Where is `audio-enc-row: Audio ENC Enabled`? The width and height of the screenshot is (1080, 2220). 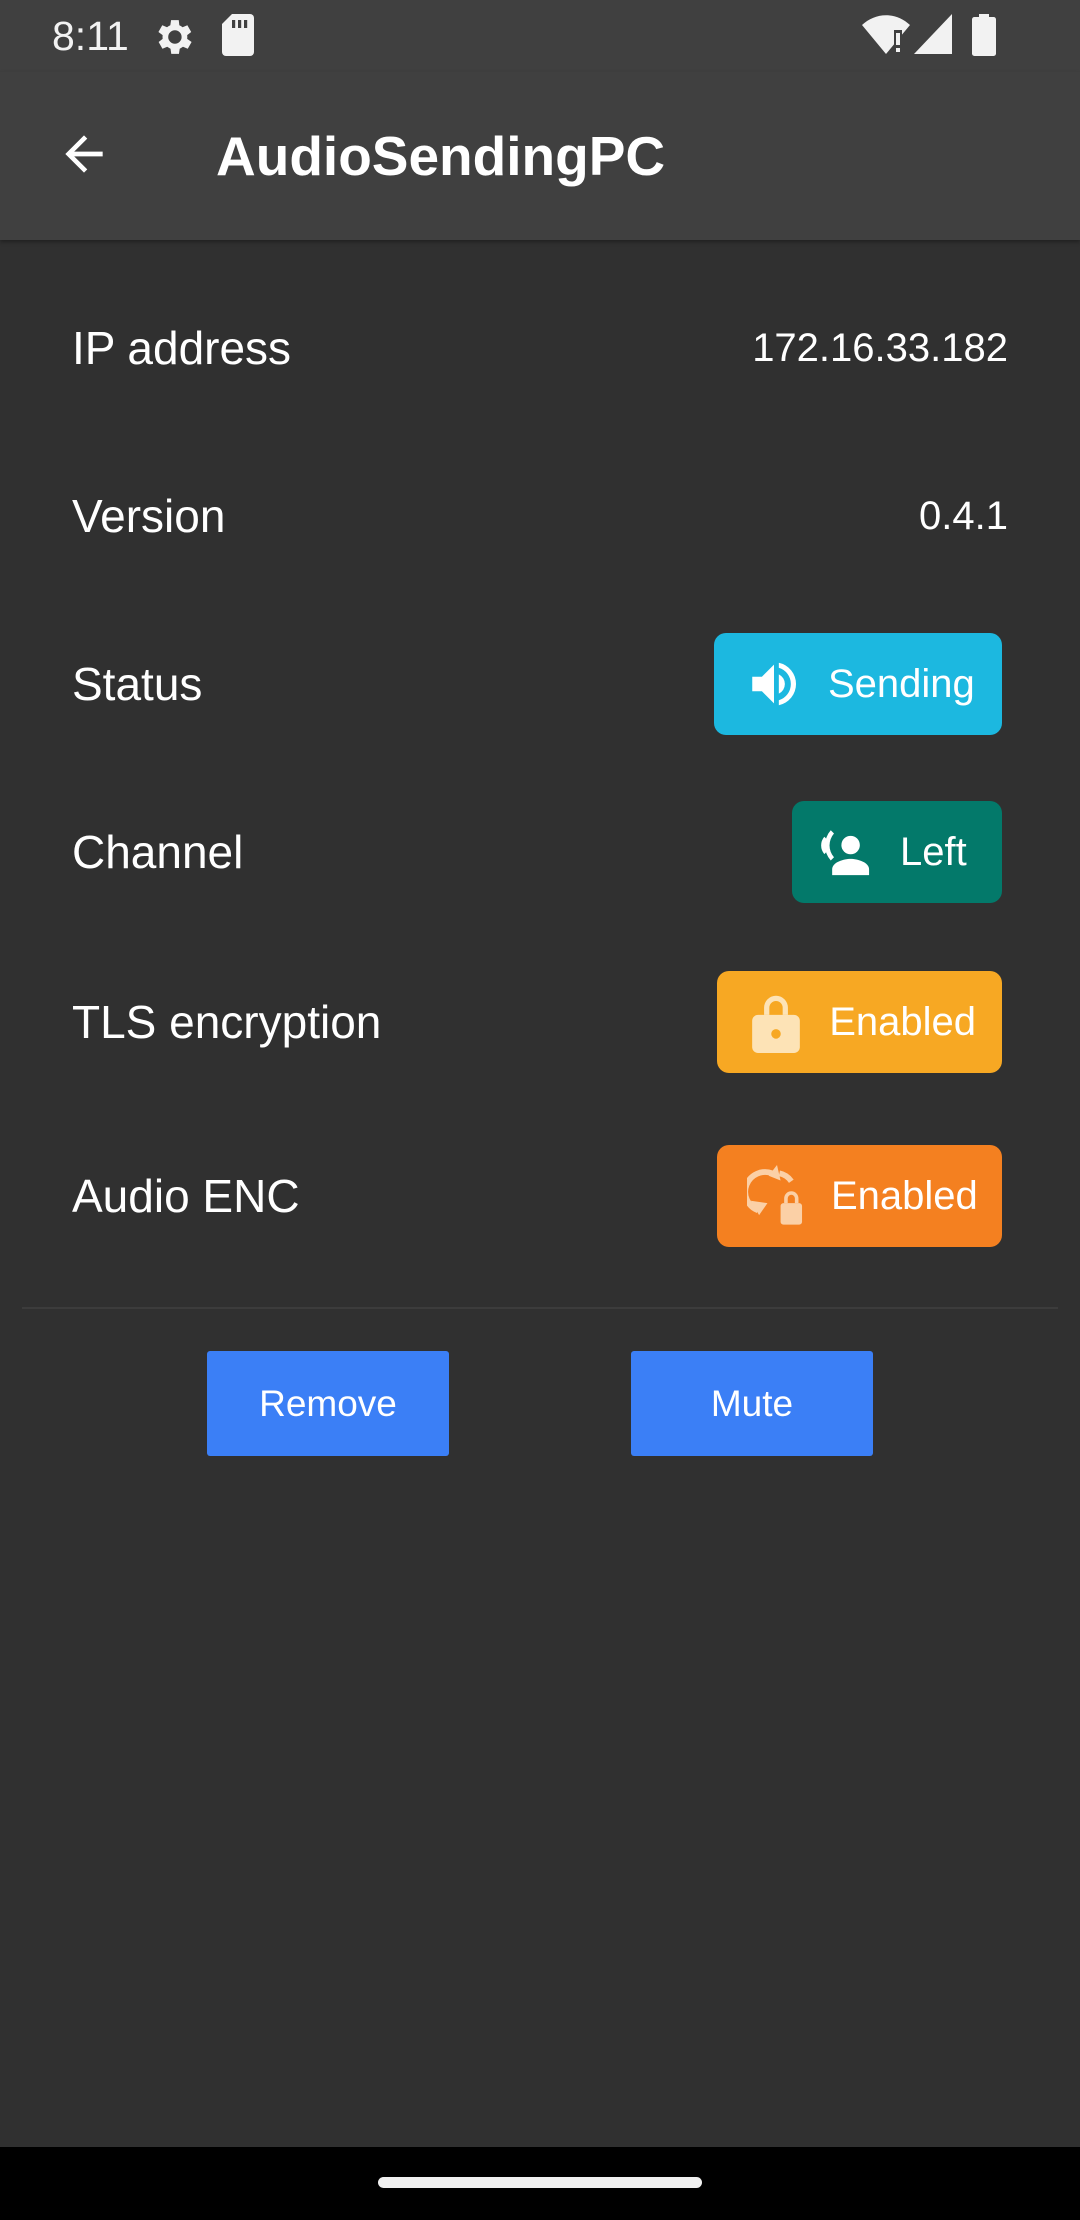
audio-enc-row: Audio ENC Enabled is located at coordinates (540, 1196).